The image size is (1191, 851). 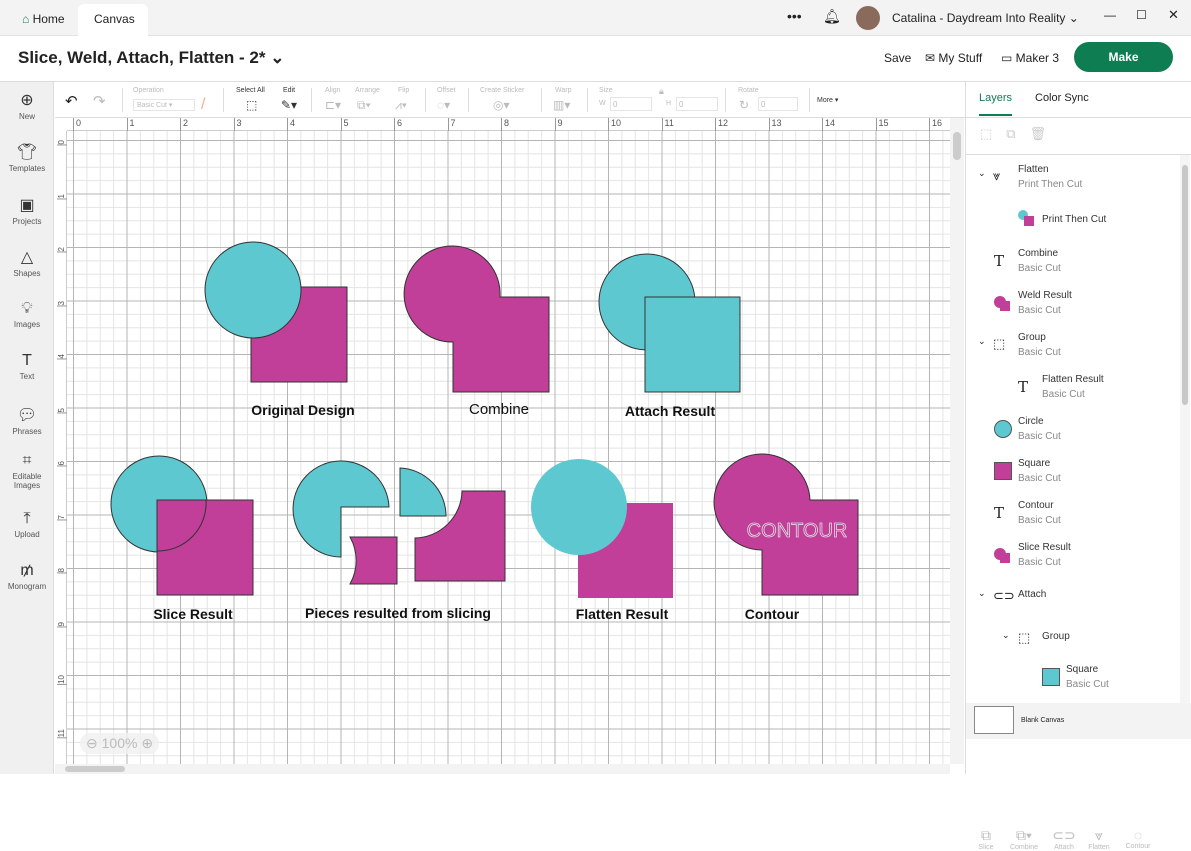 What do you see at coordinates (289, 90) in the screenshot?
I see `edit-label: Edit` at bounding box center [289, 90].